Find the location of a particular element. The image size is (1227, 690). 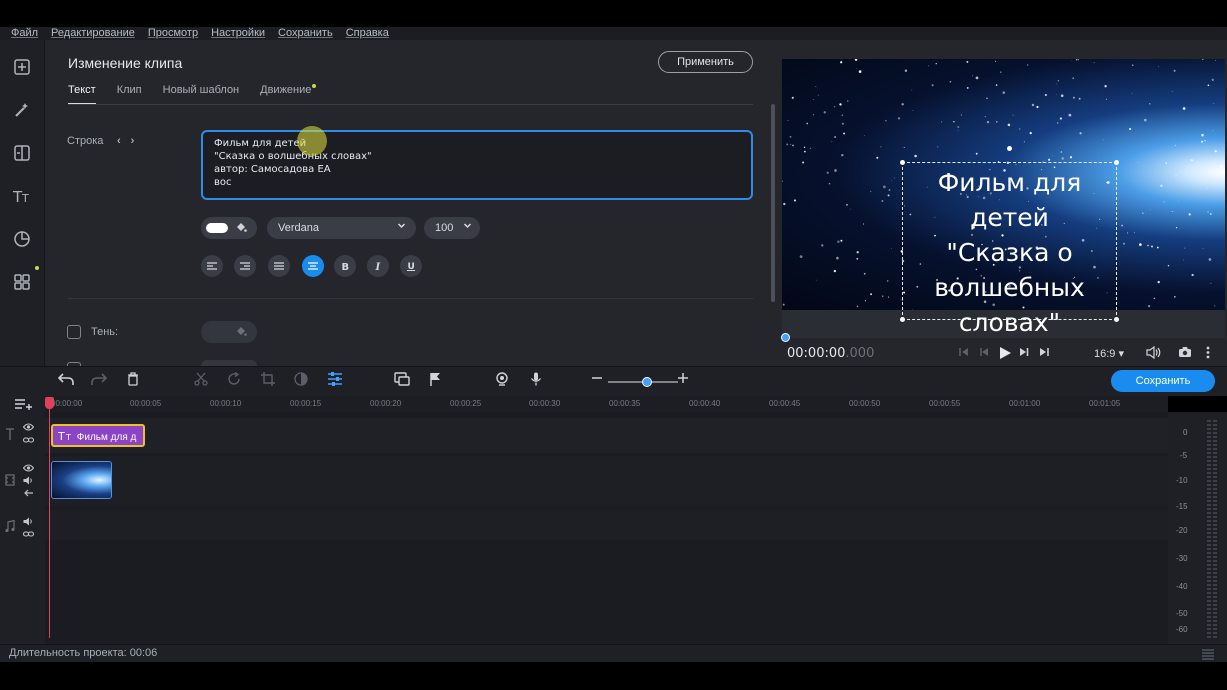

tab-clip: Клип is located at coordinates (129, 94).